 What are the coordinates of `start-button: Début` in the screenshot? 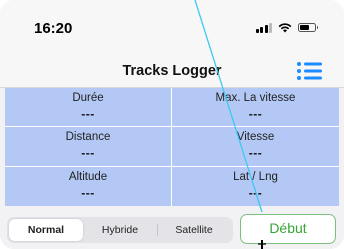 It's located at (288, 229).